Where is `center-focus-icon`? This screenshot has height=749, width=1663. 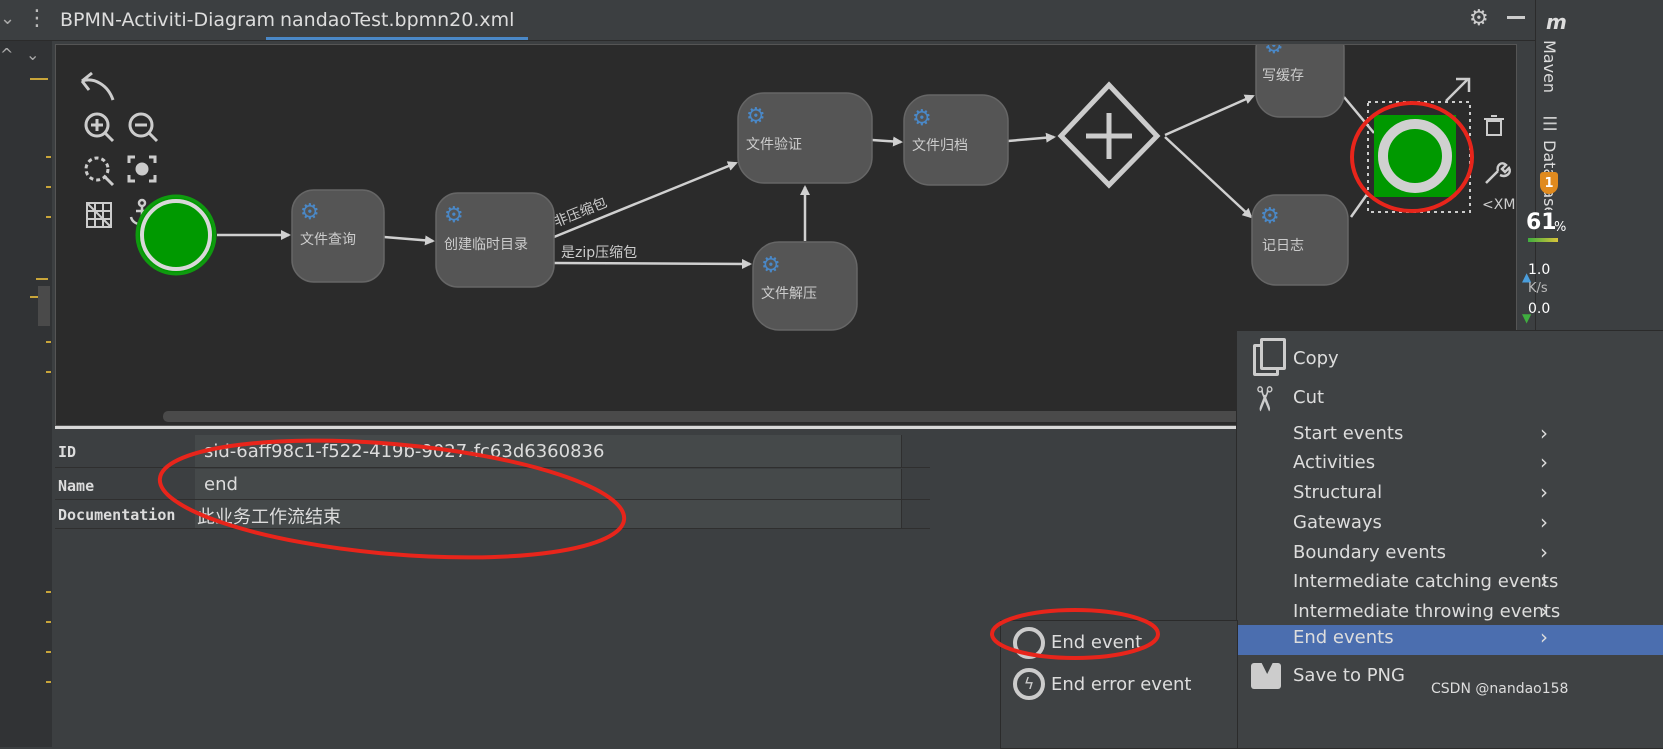 center-focus-icon is located at coordinates (142, 169).